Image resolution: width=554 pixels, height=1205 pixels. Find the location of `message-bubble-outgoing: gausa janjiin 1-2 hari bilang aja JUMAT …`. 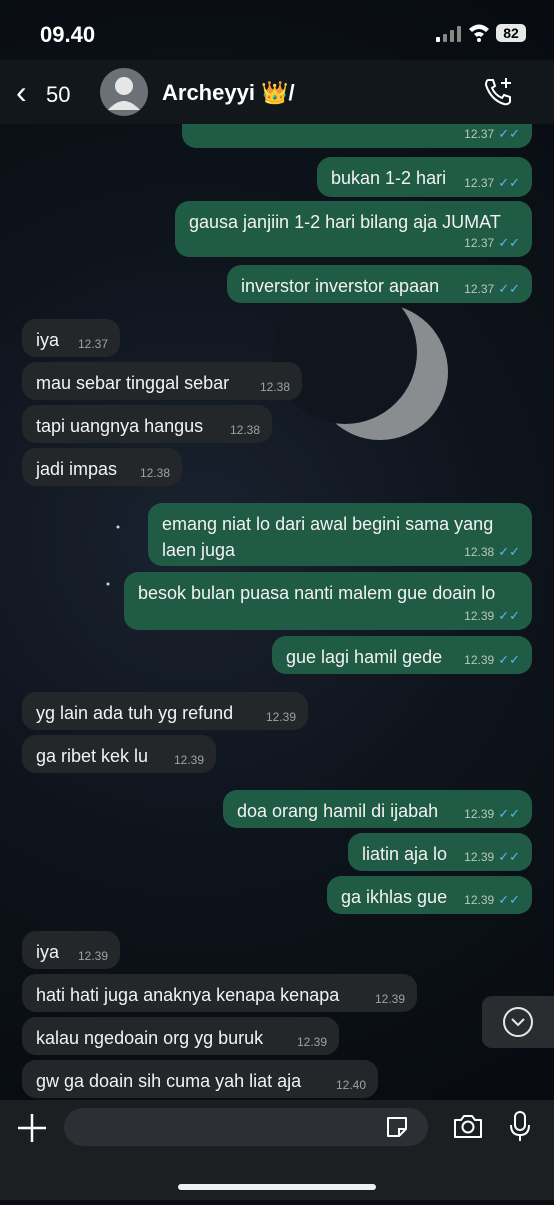

message-bubble-outgoing: gausa janjiin 1-2 hari bilang aja JUMAT … is located at coordinates (353, 229).